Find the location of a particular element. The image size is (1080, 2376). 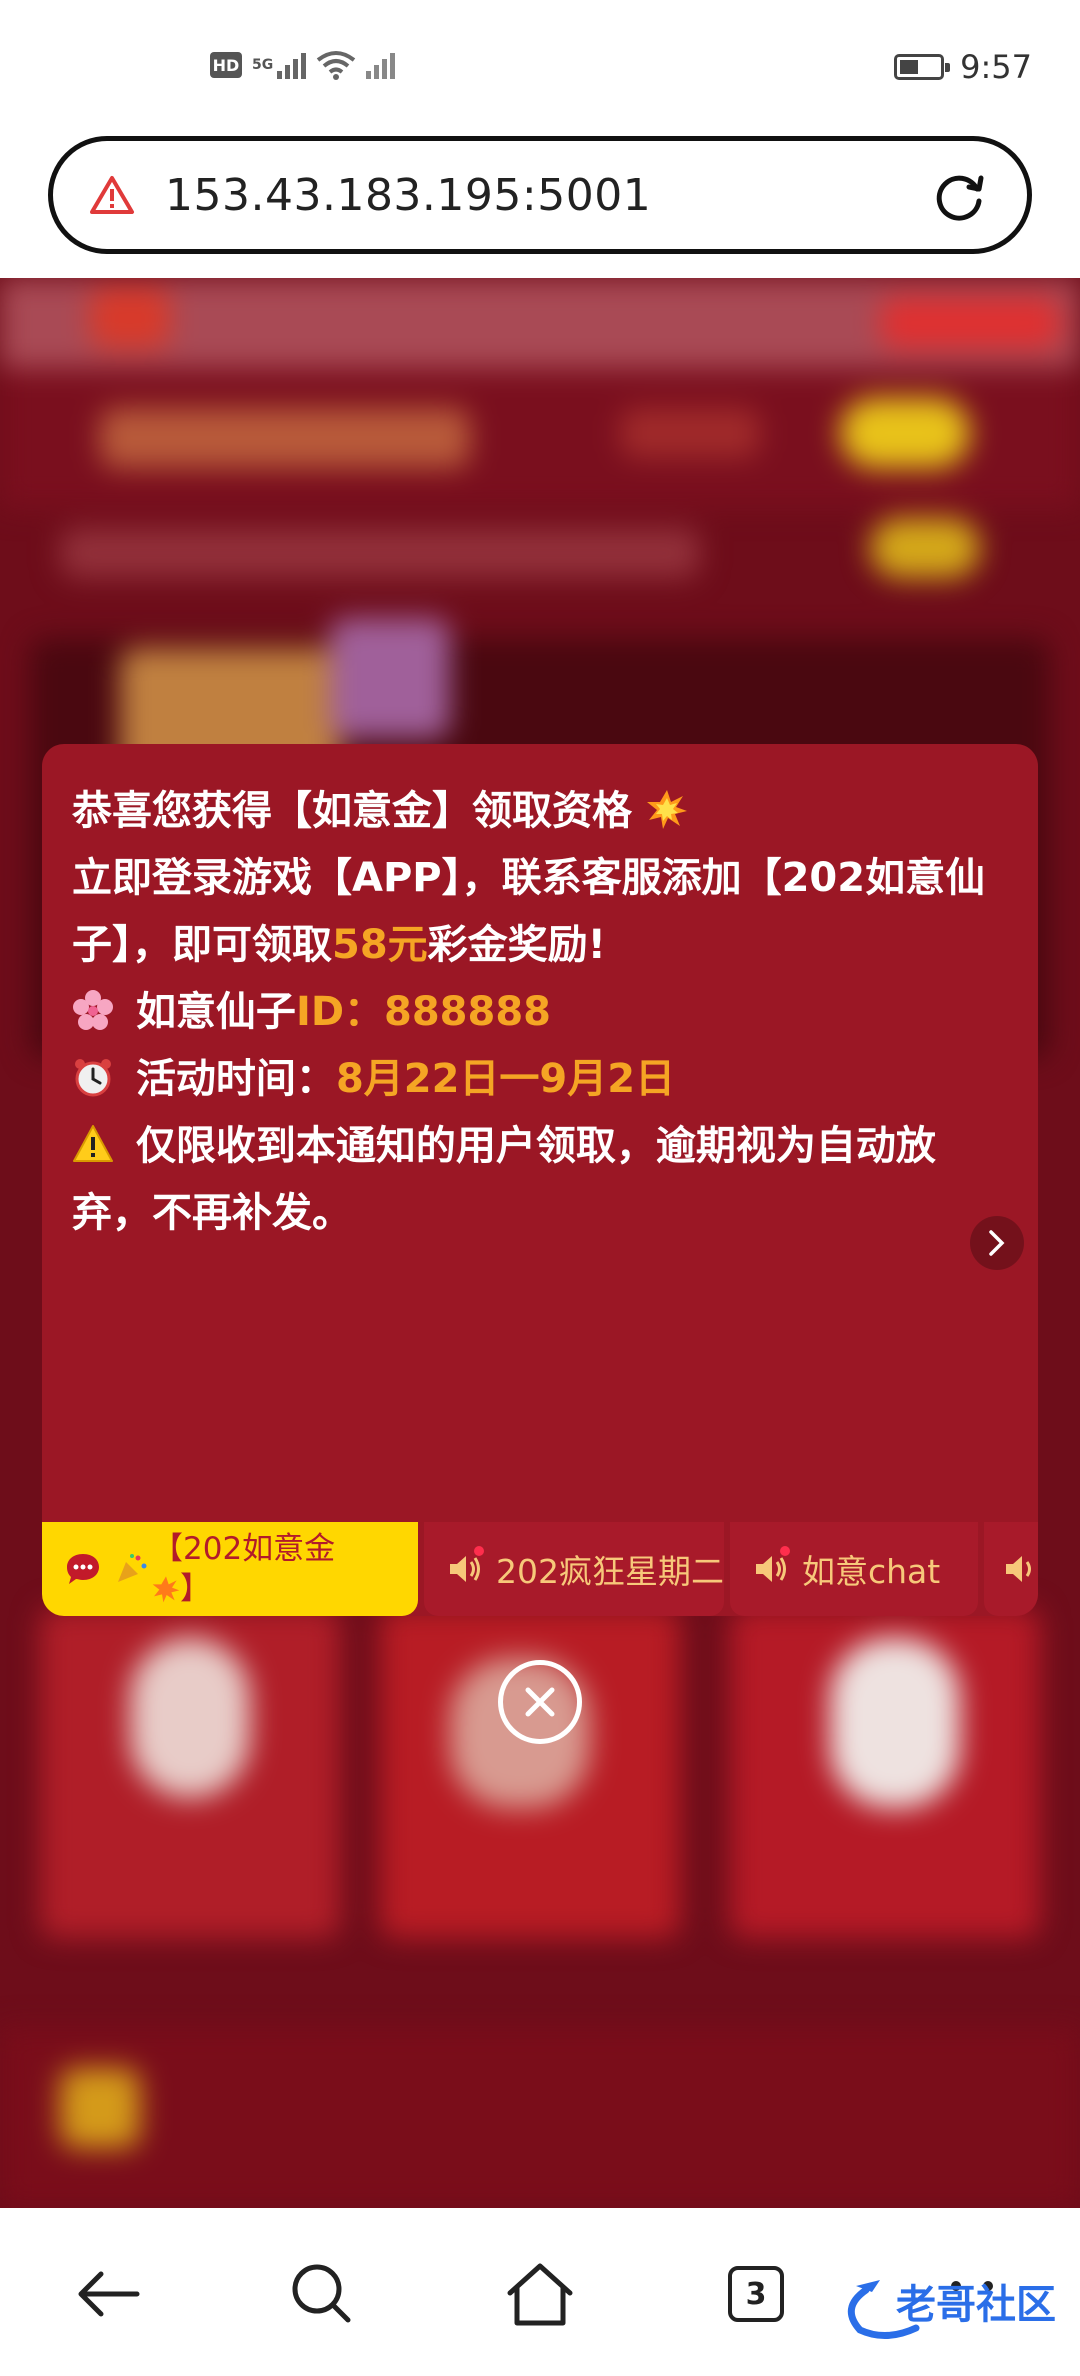

home-button is located at coordinates (540, 2294).